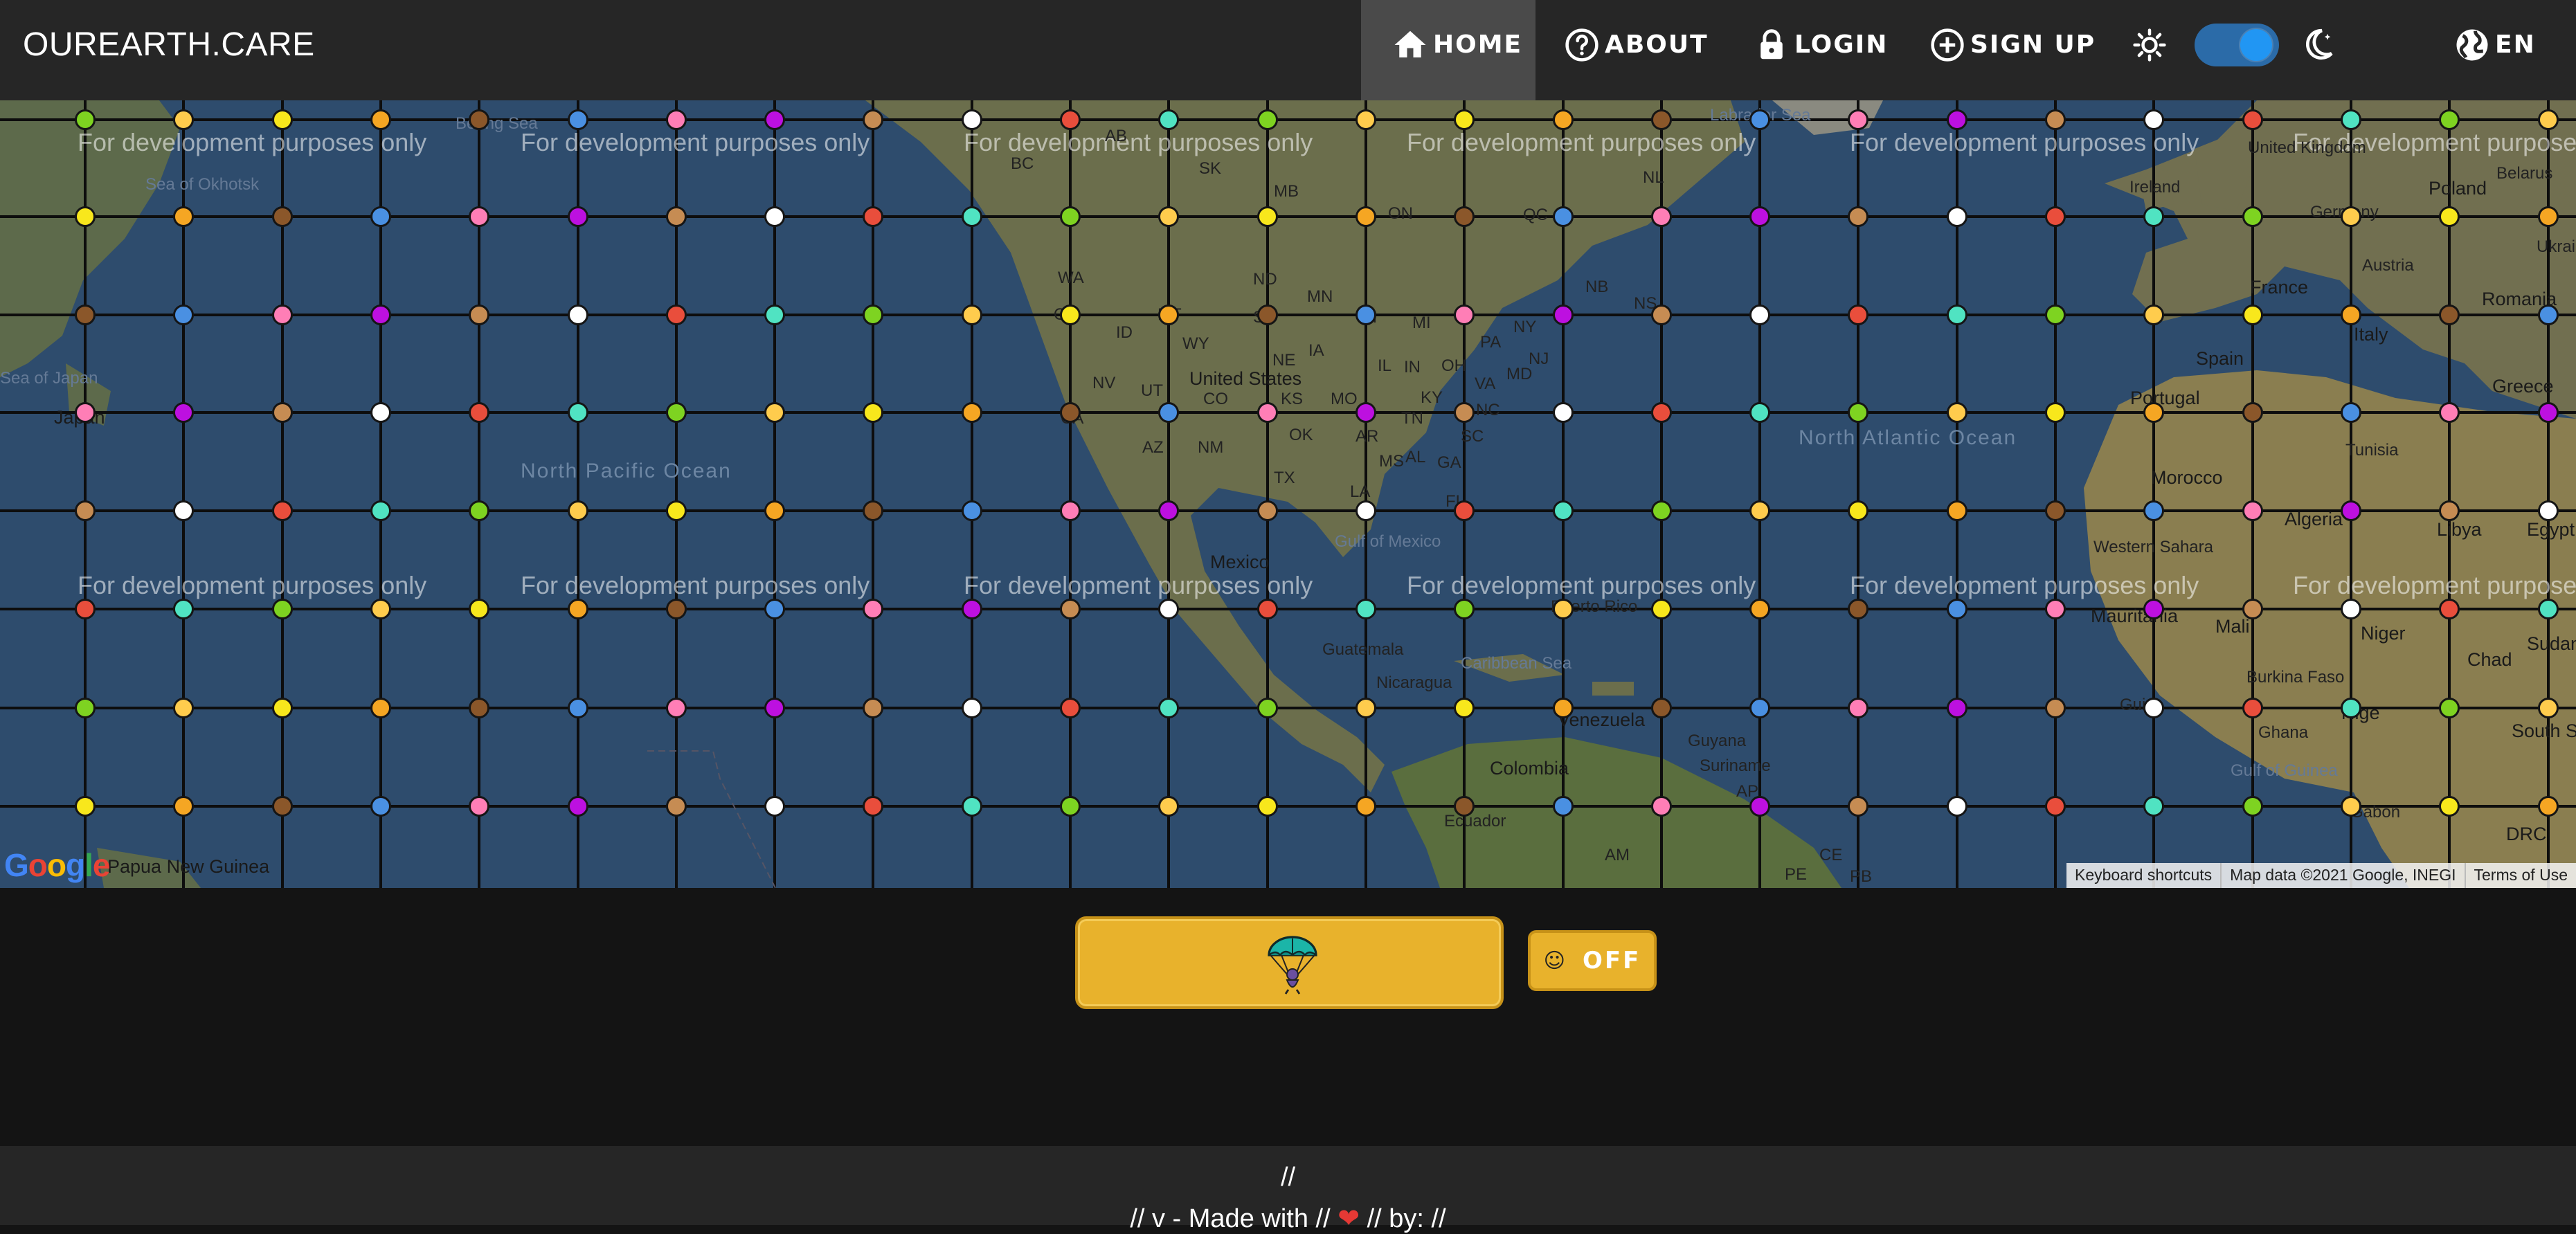  I want to click on emoji-toggle-button: ☺ OFF, so click(1592, 961).